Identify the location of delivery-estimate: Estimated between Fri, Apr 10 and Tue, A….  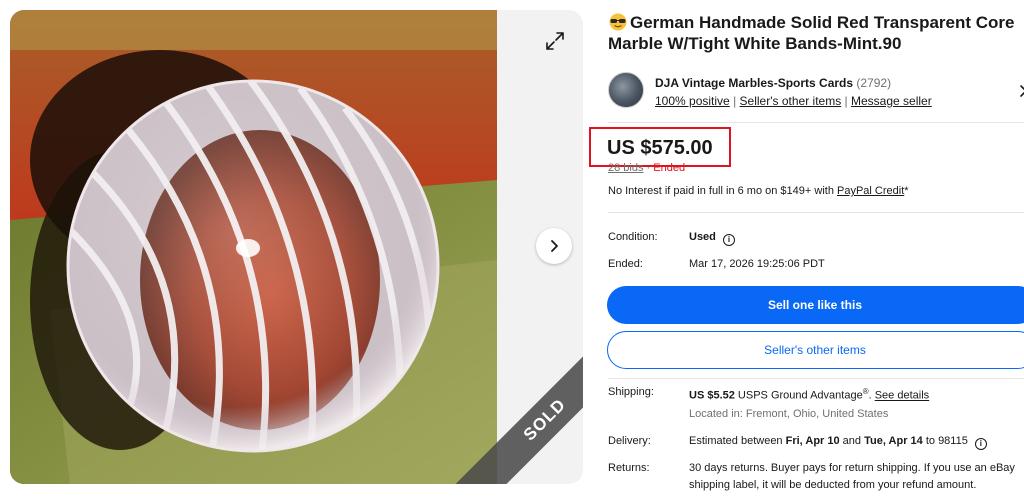
(838, 442).